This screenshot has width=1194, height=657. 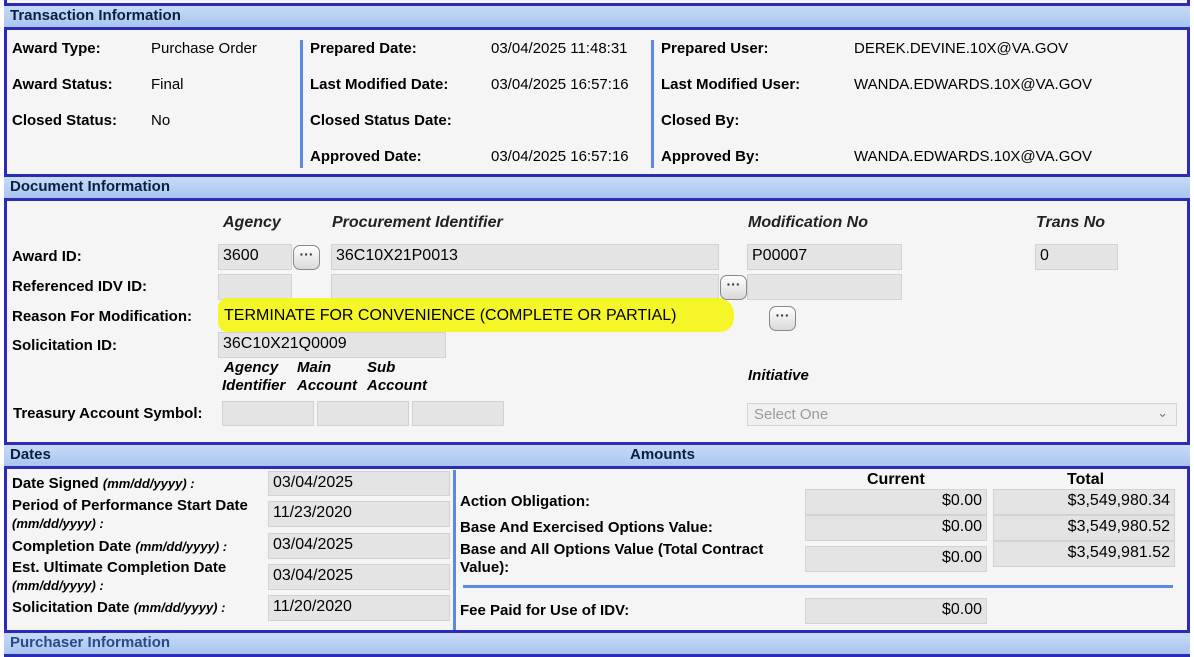 What do you see at coordinates (268, 413) in the screenshot?
I see `tas-agency-identifier-field` at bounding box center [268, 413].